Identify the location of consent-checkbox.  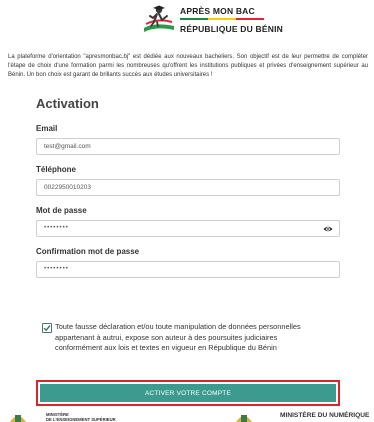
(47, 328).